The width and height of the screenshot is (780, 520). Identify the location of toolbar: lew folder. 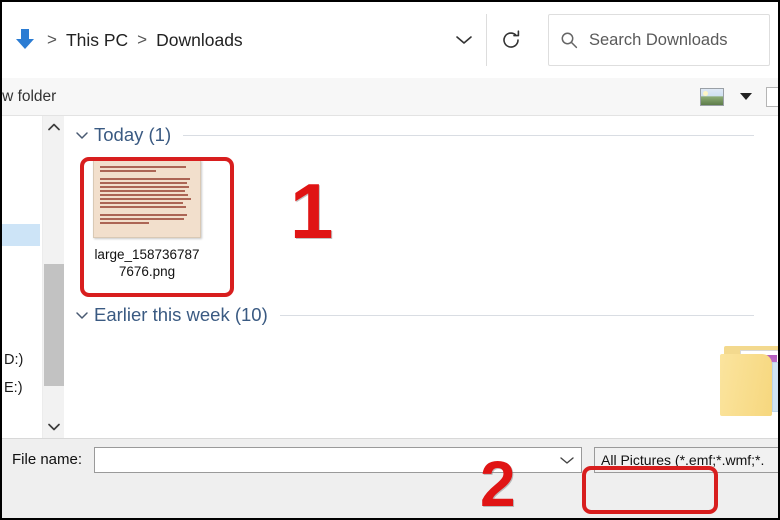
(390, 97).